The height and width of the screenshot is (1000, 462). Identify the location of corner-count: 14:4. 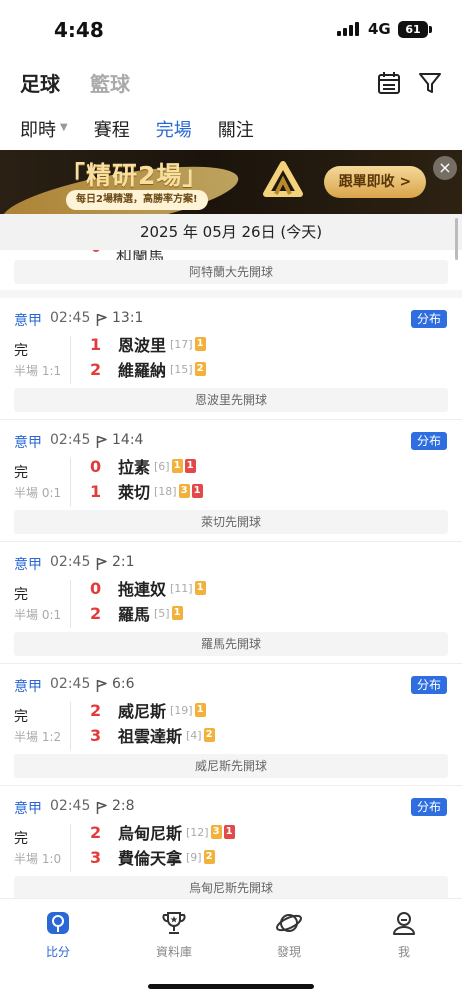
(128, 440).